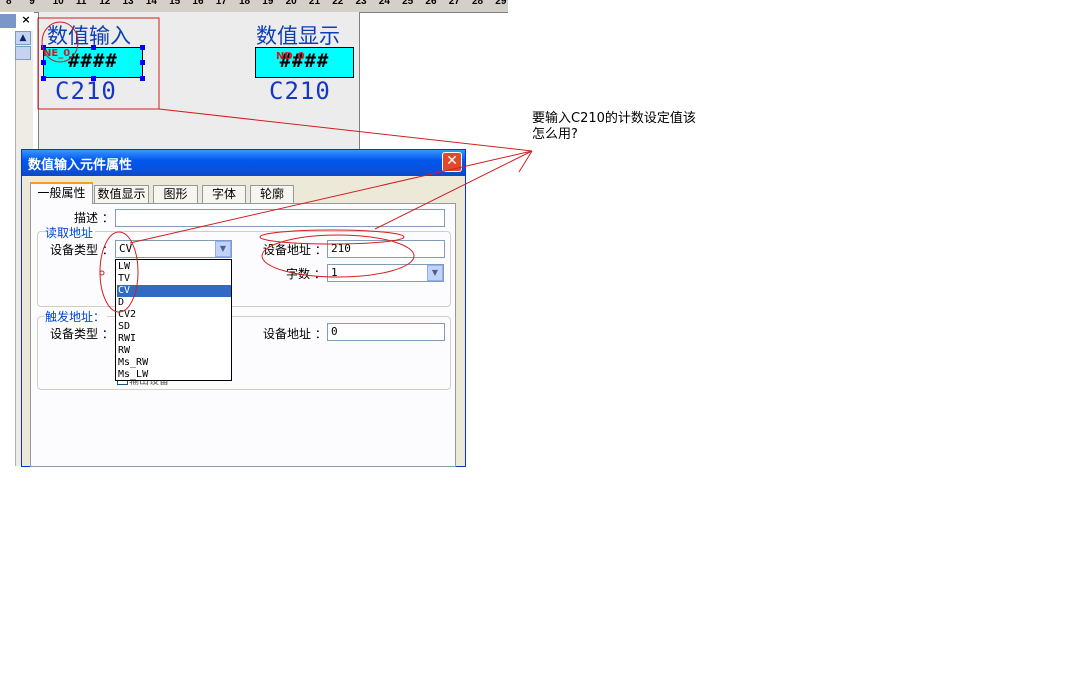 Image resolution: width=1080 pixels, height=675 pixels. Describe the element at coordinates (332, 237) in the screenshot. I see `annotation-circle-address-top` at that location.